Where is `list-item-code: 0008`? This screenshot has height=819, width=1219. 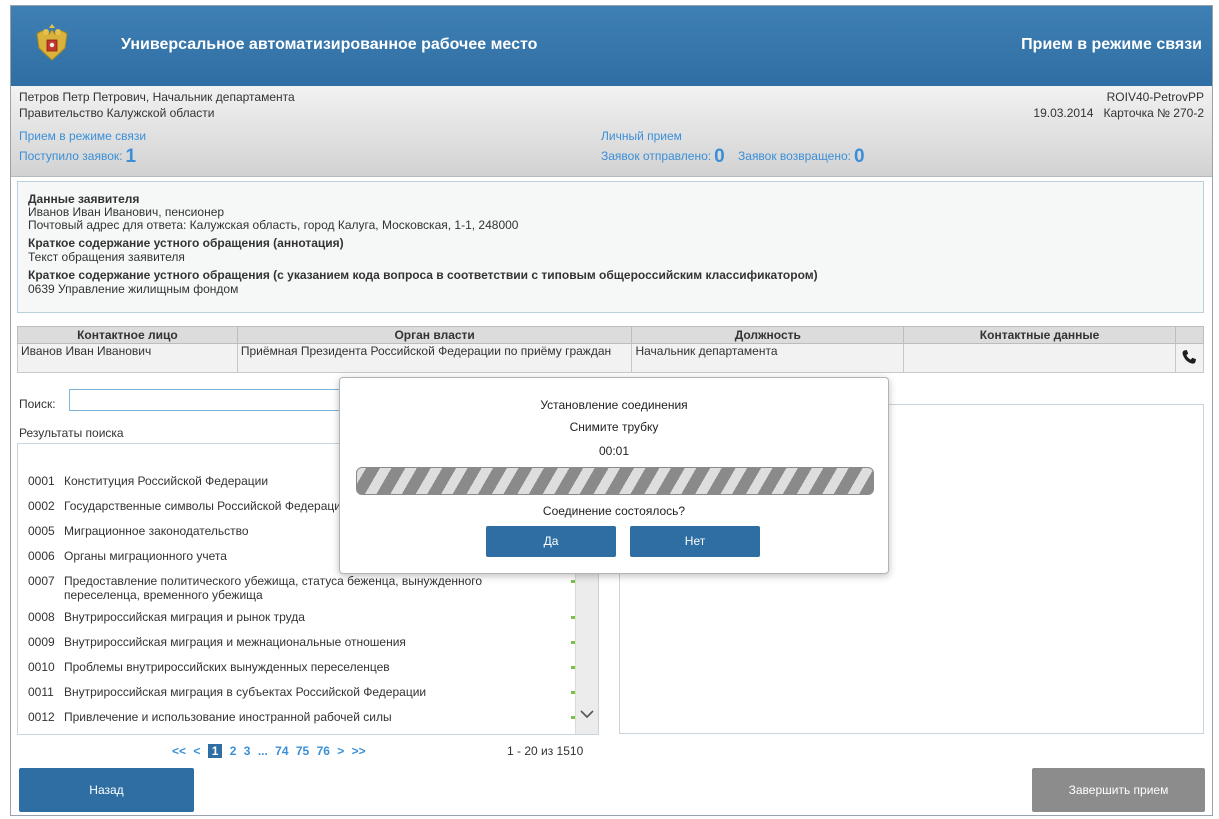 list-item-code: 0008 is located at coordinates (41, 617).